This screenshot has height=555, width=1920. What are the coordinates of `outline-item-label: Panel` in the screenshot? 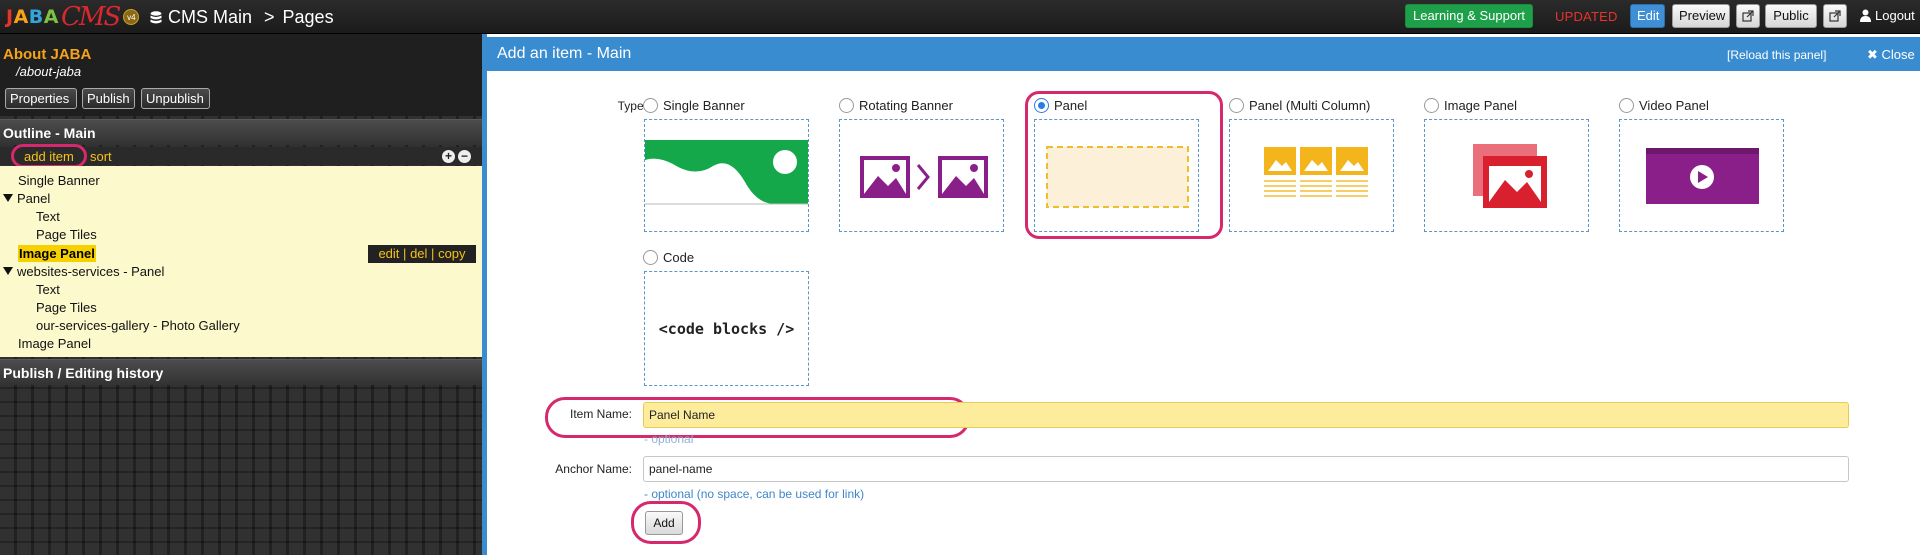 It's located at (34, 198).